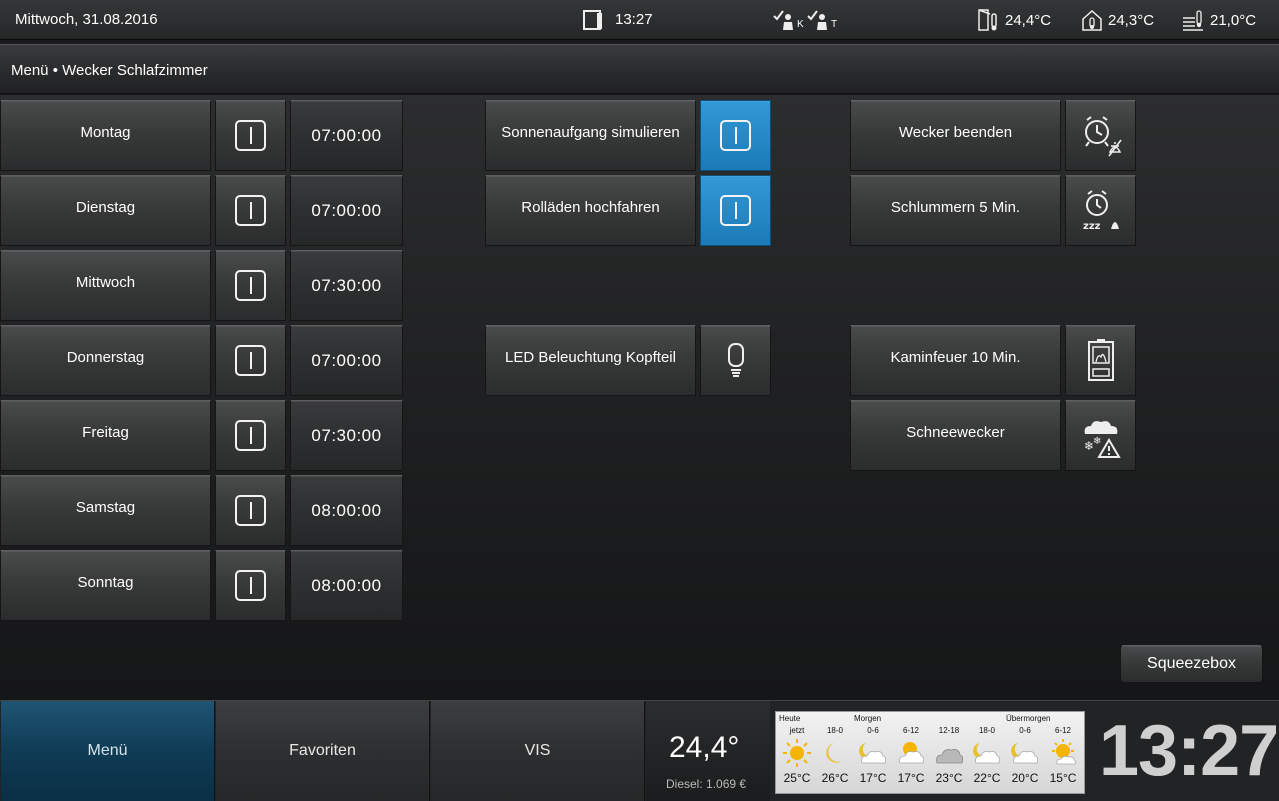 The height and width of the screenshot is (801, 1279). I want to click on stop-alarm-icon-button, so click(1100, 135).